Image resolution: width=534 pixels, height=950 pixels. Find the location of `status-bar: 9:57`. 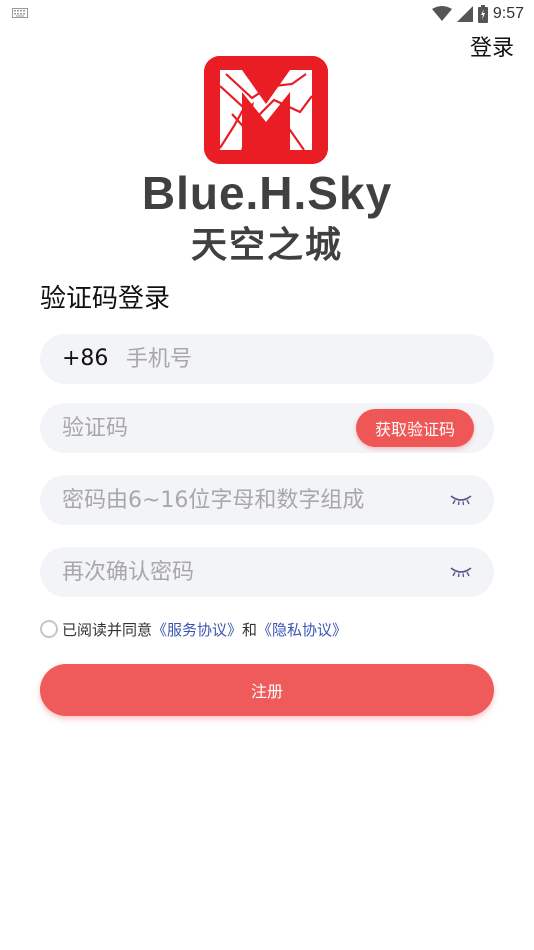

status-bar: 9:57 is located at coordinates (267, 14).